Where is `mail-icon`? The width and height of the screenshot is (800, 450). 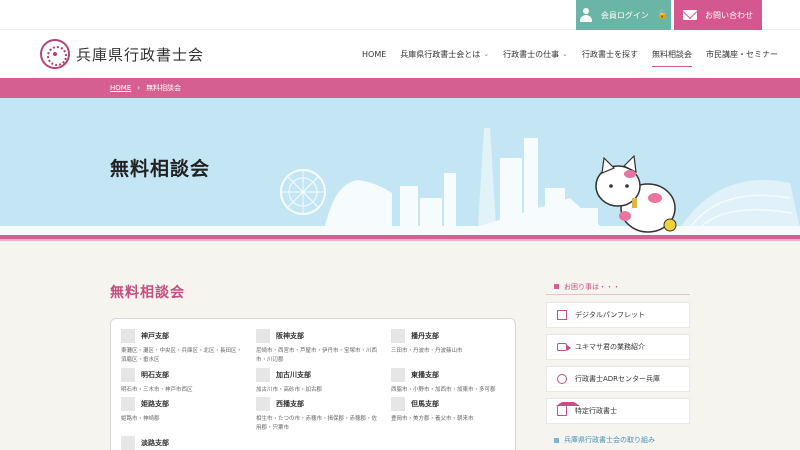 mail-icon is located at coordinates (690, 15).